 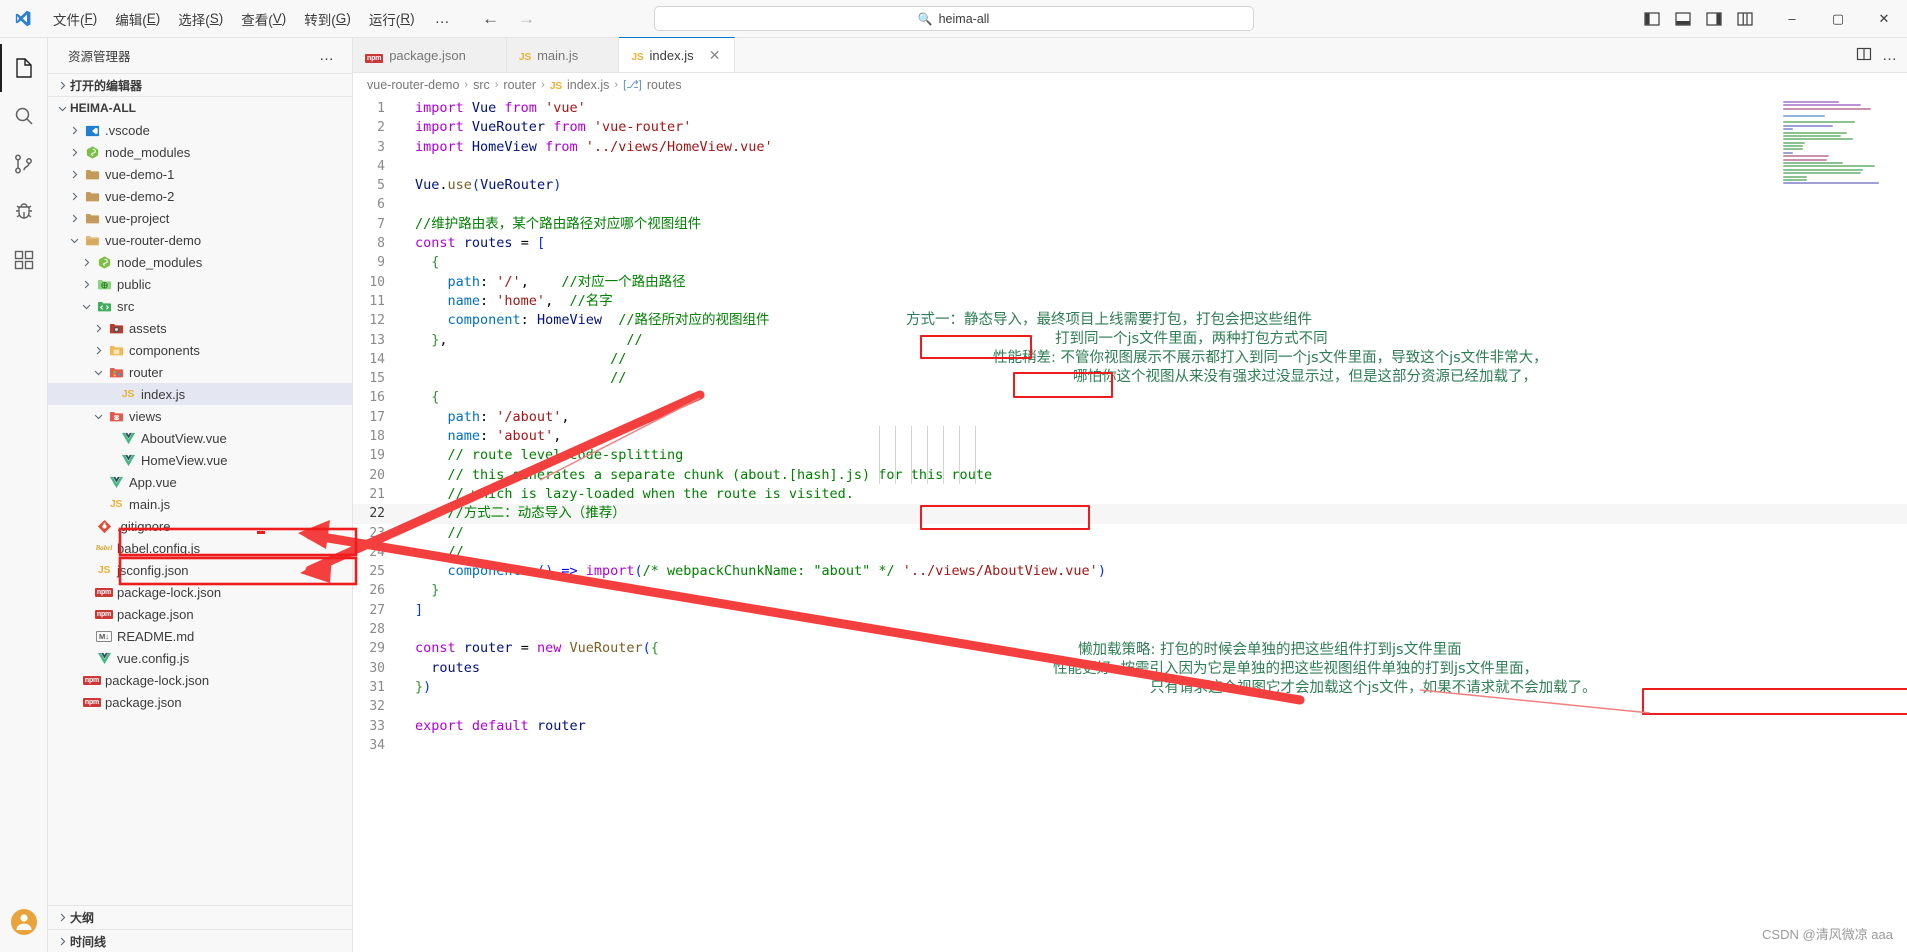 What do you see at coordinates (1130, 533) in the screenshot?
I see `code-line: 23 //` at bounding box center [1130, 533].